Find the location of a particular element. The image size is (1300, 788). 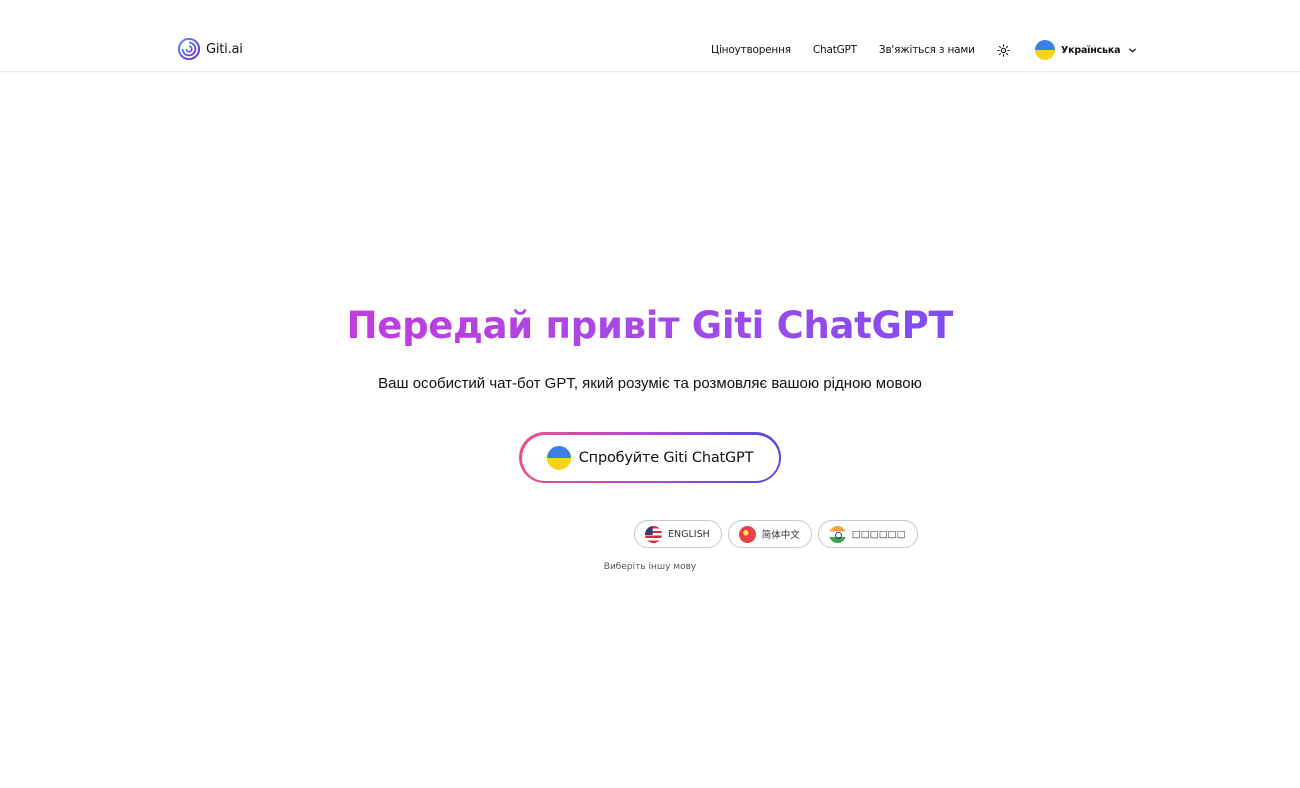

cta-label: Спробуйте Giti ChatGPT is located at coordinates (666, 457).